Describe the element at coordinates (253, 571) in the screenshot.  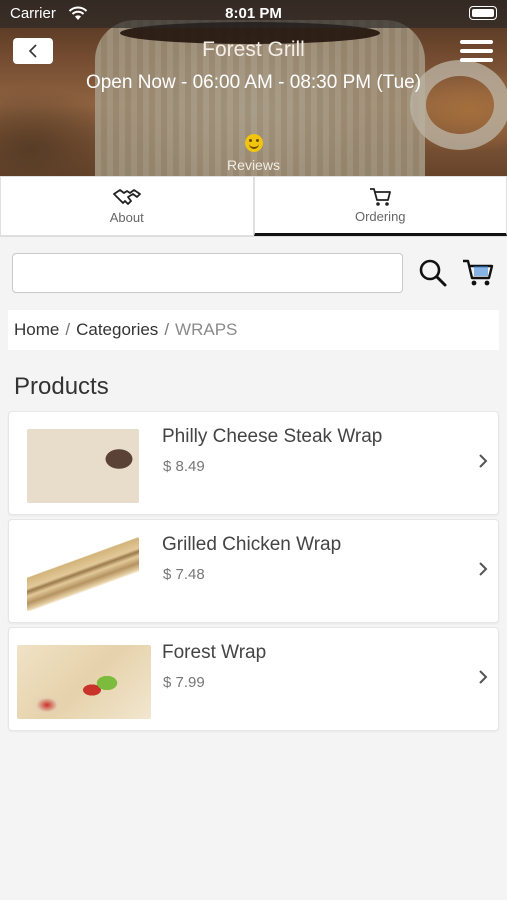
I see `product-card: Grilled Chicken Wrap $ 7.48` at that location.